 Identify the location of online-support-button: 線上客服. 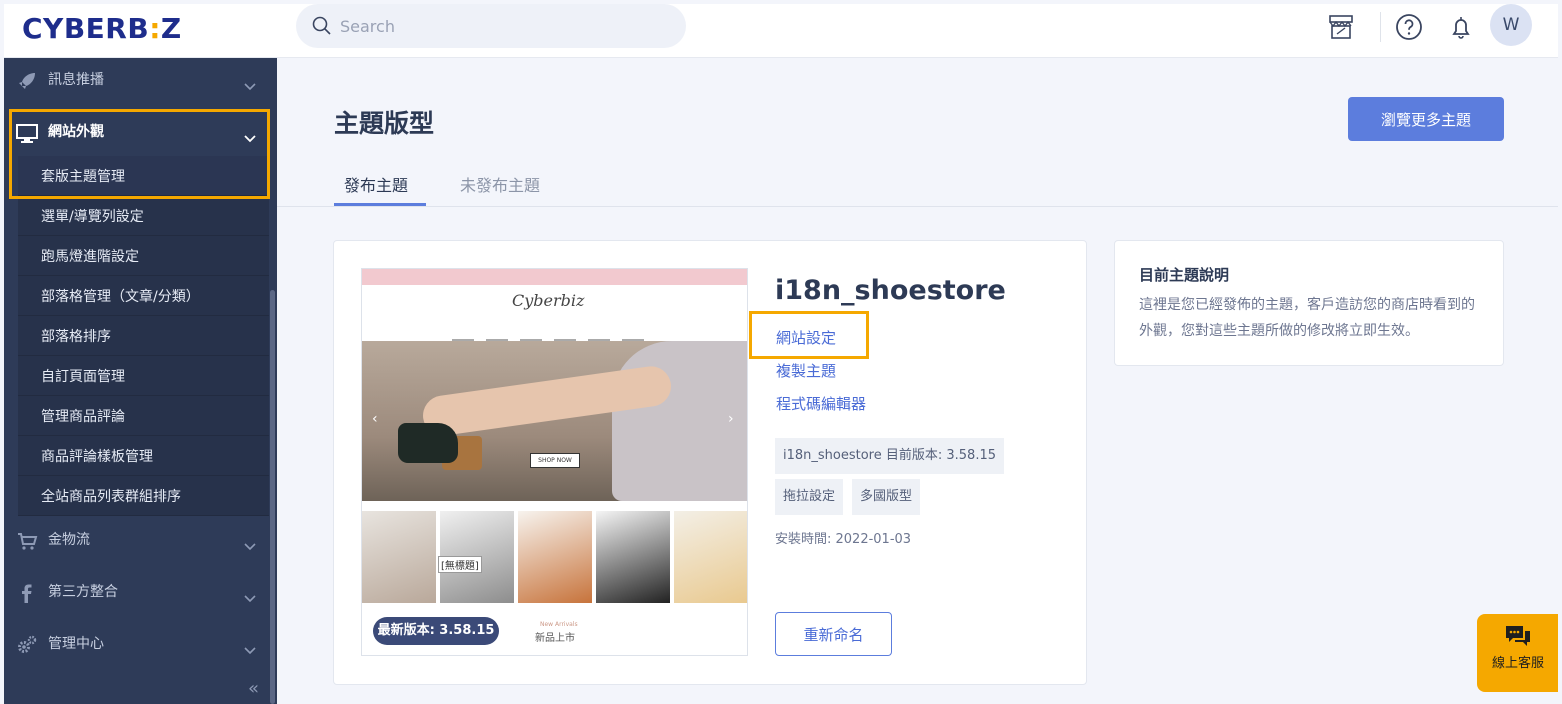
(1517, 653).